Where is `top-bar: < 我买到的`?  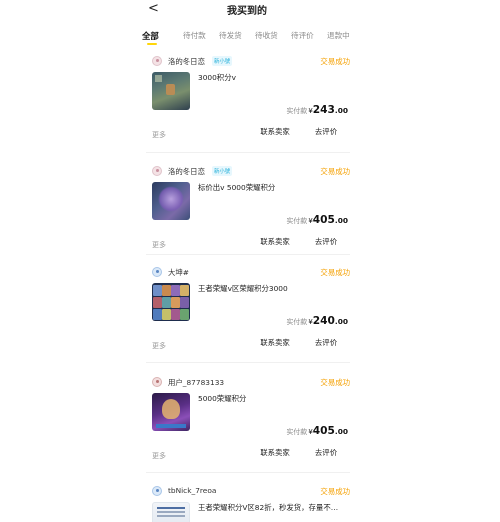 top-bar: < 我买到的 is located at coordinates (247, 11).